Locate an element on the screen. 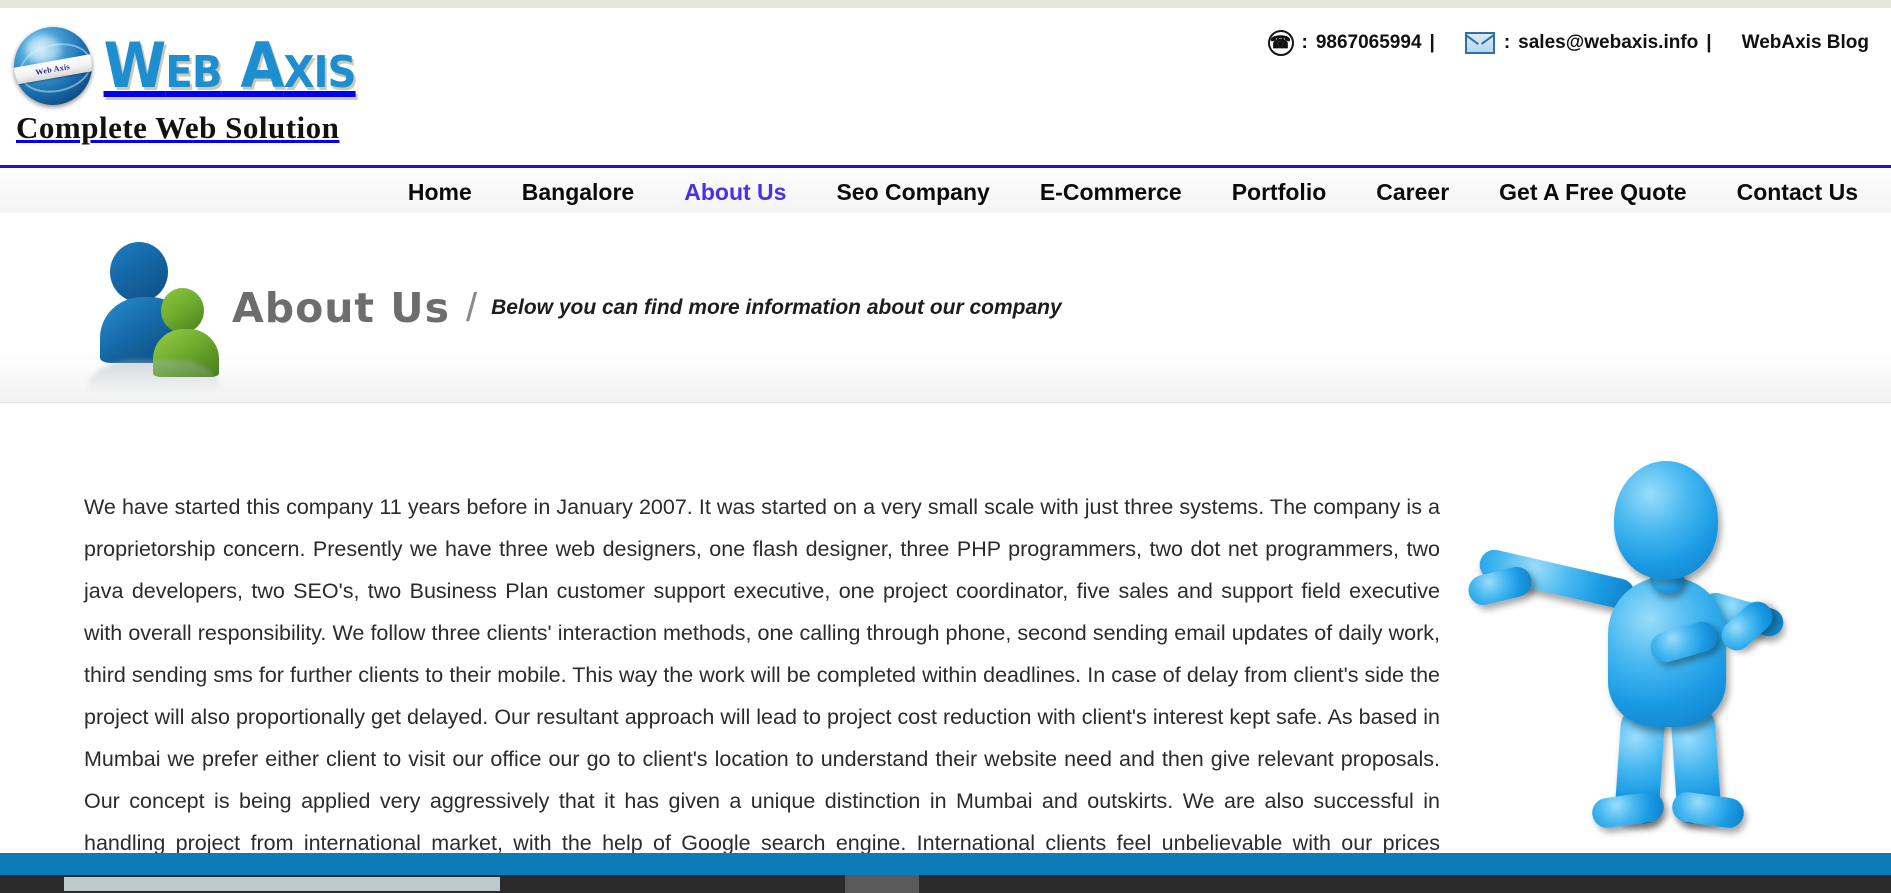  globe-band: Web Axis is located at coordinates (53, 69).